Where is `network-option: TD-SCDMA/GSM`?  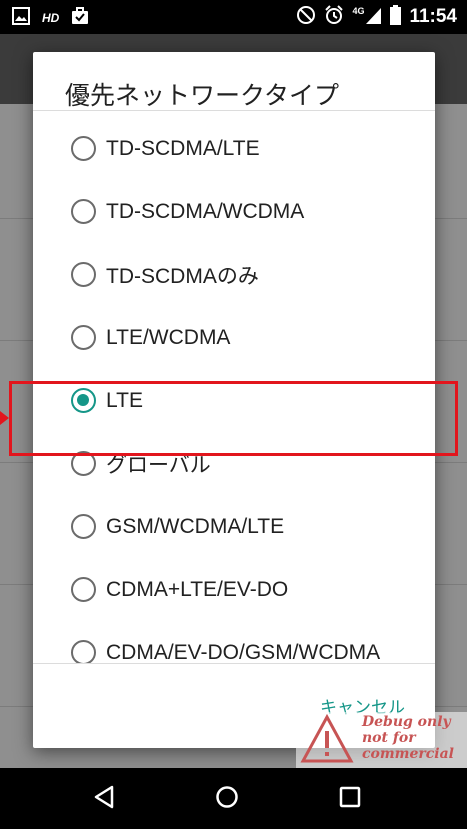 network-option: TD-SCDMA/GSM is located at coordinates (234, 113).